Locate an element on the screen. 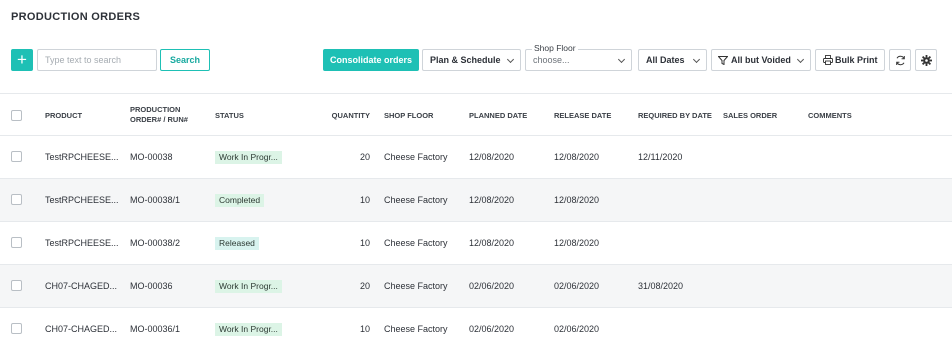 Image resolution: width=952 pixels, height=350 pixels. refresh-icon is located at coordinates (900, 60).